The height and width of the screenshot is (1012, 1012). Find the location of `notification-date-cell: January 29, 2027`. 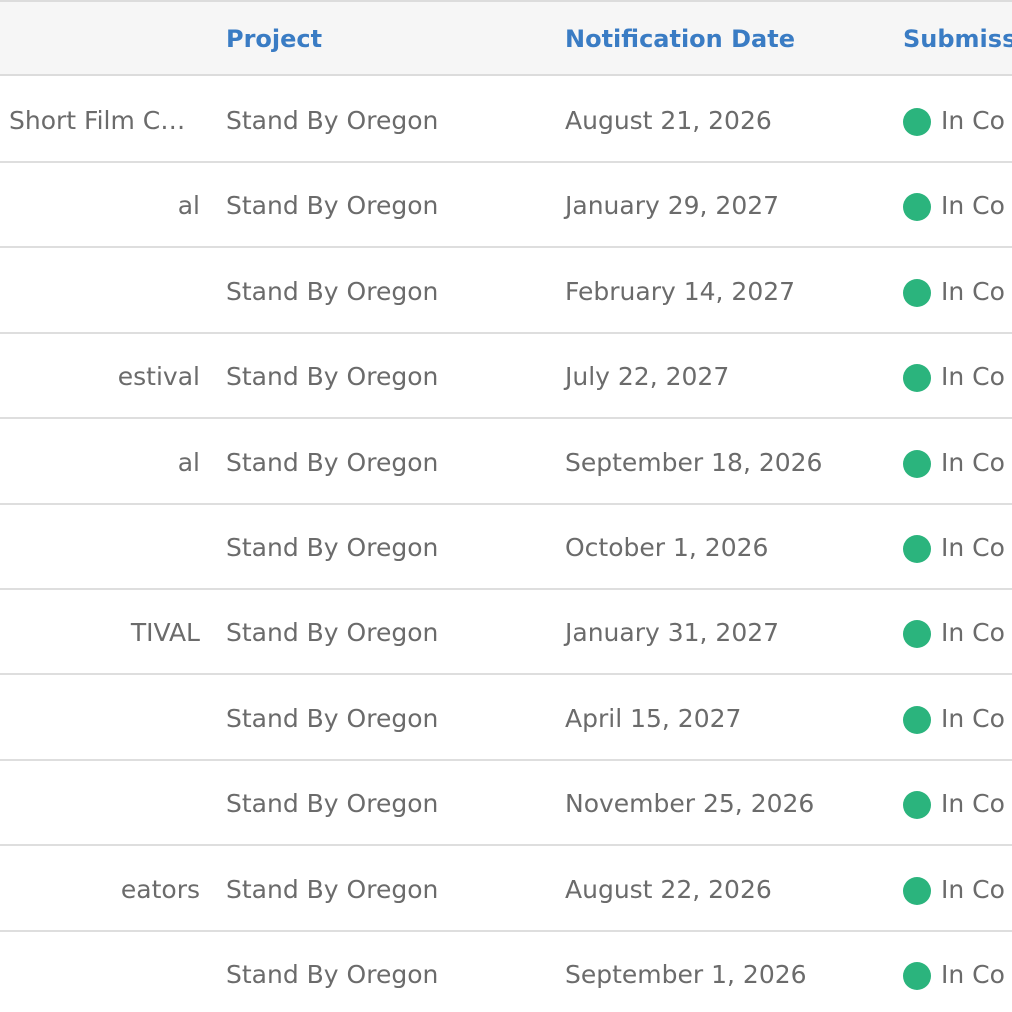

notification-date-cell: January 29, 2027 is located at coordinates (672, 205).